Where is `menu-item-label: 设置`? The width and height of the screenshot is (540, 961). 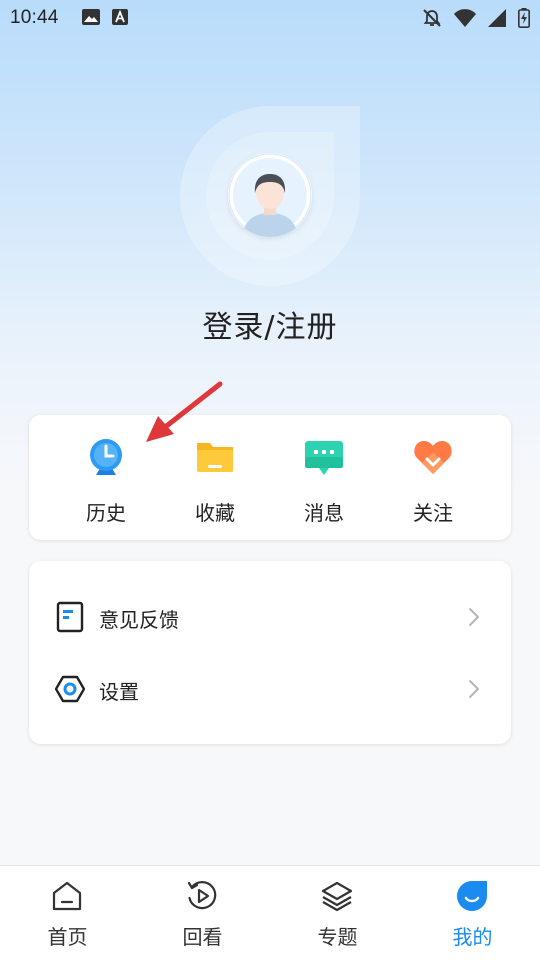 menu-item-label: 设置 is located at coordinates (119, 692).